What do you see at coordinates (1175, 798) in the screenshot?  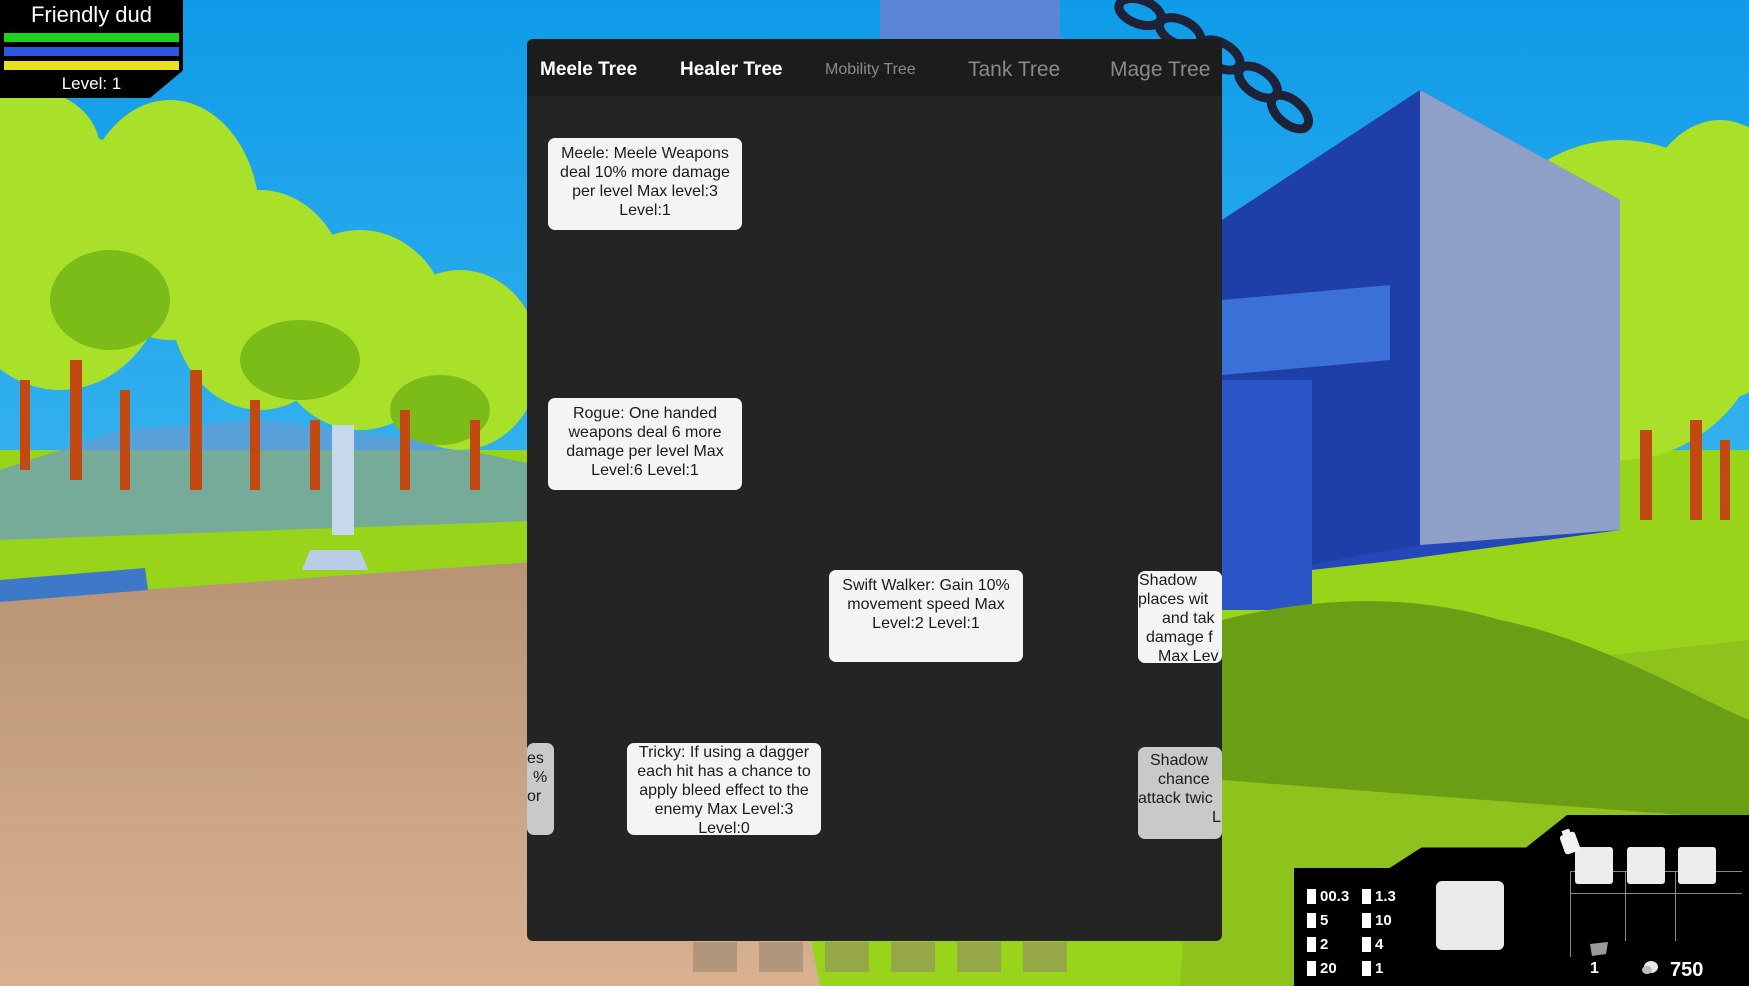 I see `skill-text-line: attack twic` at bounding box center [1175, 798].